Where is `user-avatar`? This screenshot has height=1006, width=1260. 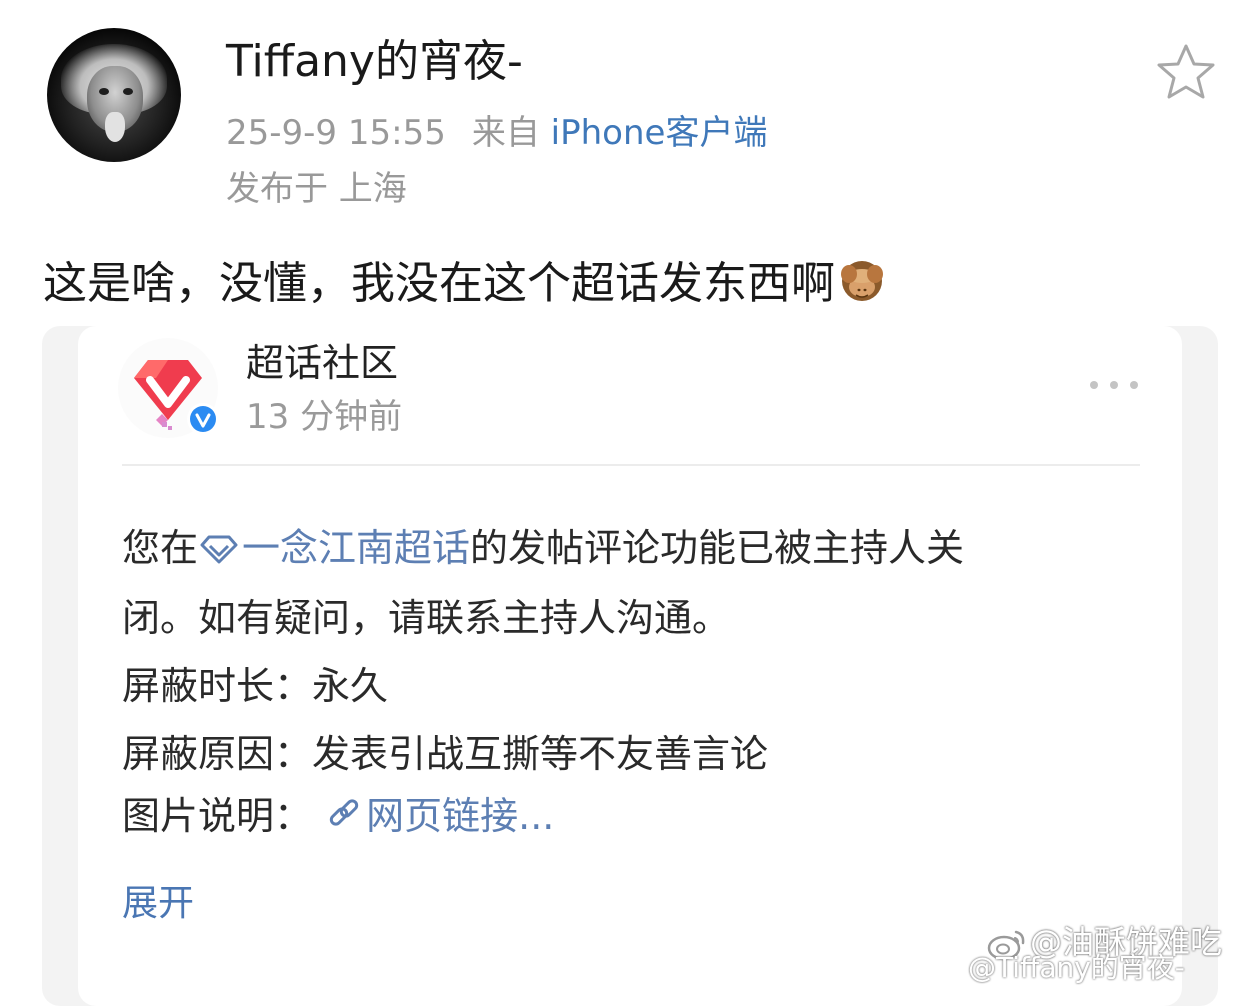 user-avatar is located at coordinates (114, 95).